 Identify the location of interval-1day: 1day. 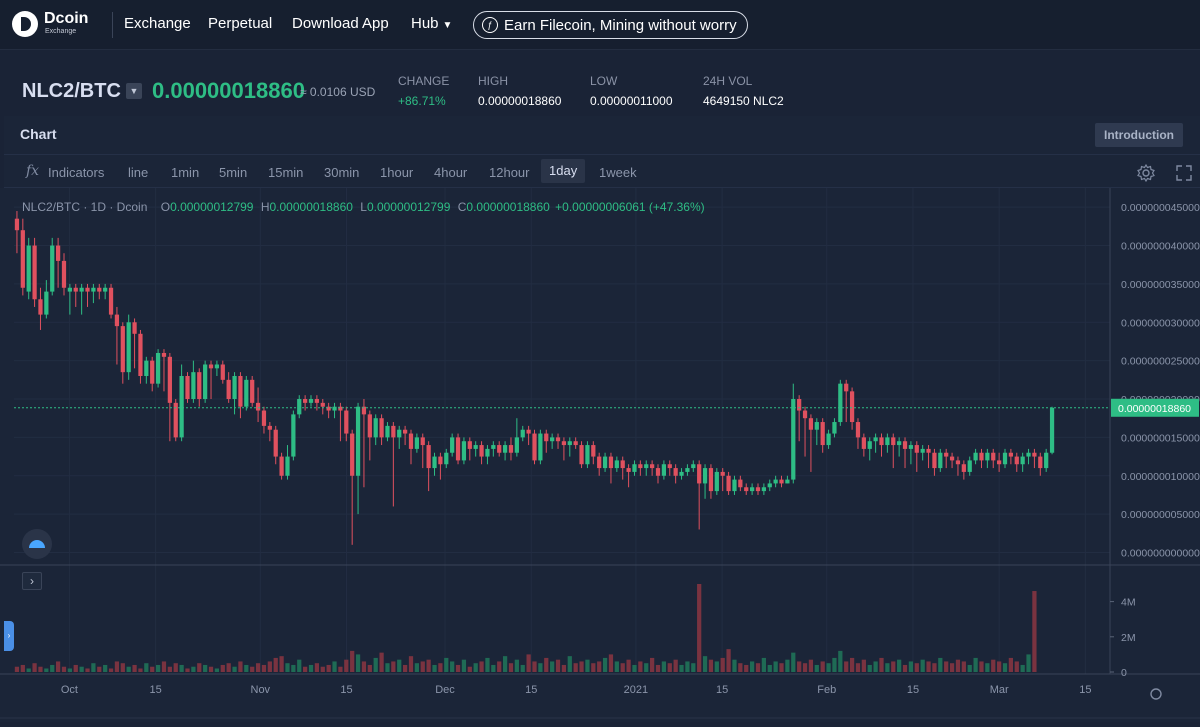
(563, 171).